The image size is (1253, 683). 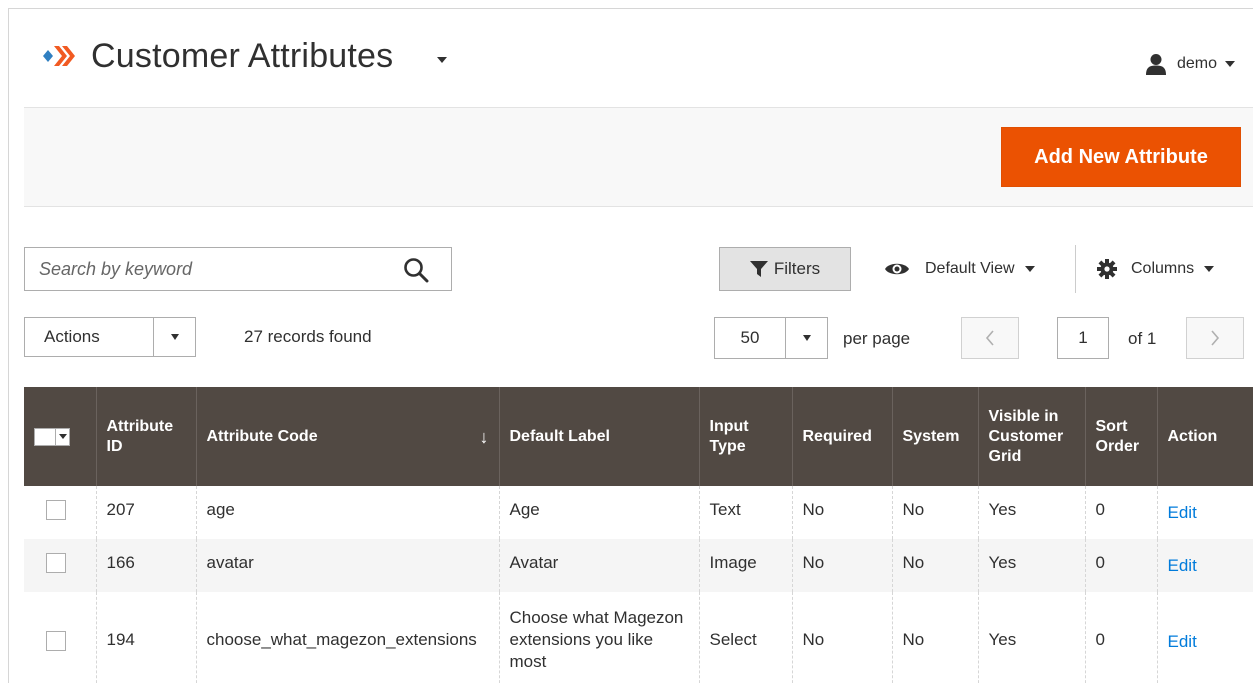 I want to click on default-view-dropdown: Default View, so click(x=960, y=269).